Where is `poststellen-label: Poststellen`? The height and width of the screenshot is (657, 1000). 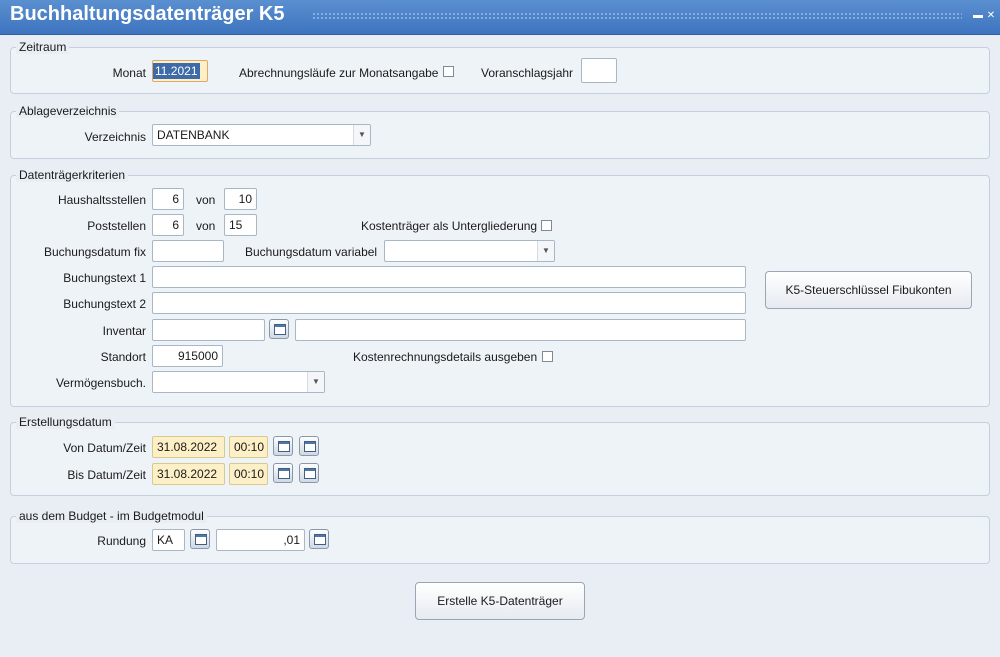 poststellen-label: Poststellen is located at coordinates (116, 226).